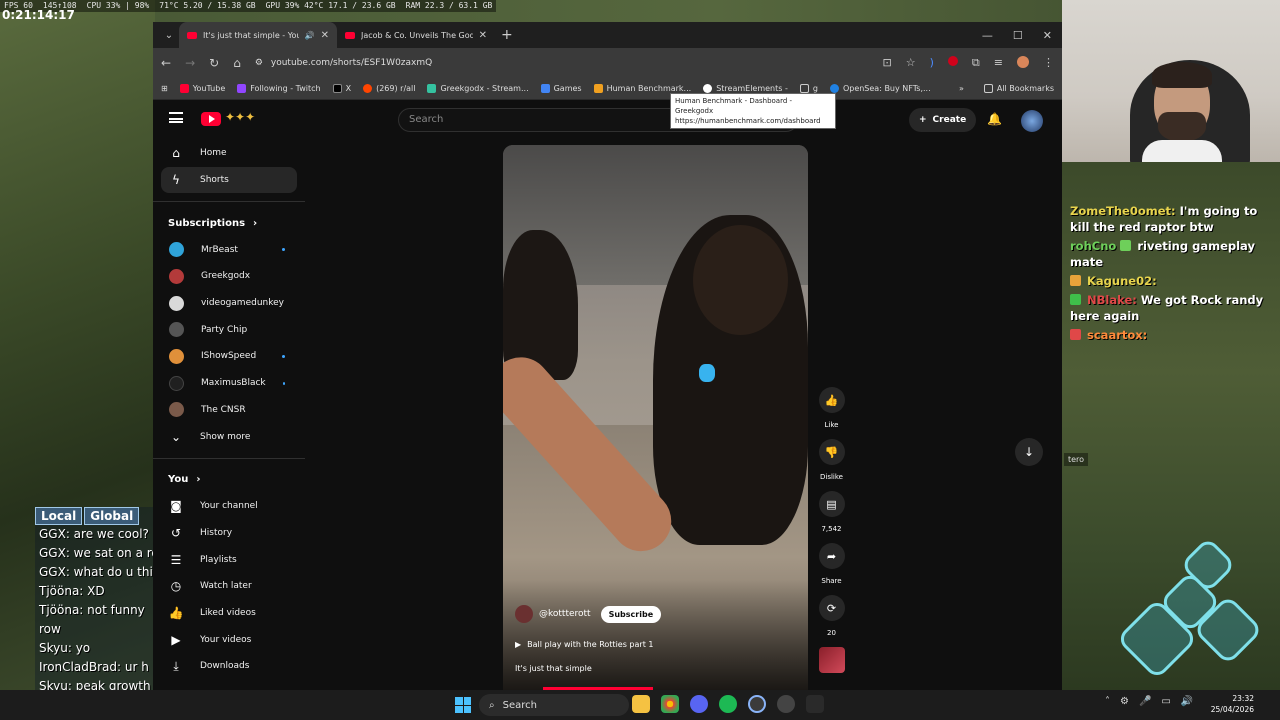 The height and width of the screenshot is (720, 1280). I want to click on bookmark-twitch: Following - Twitch, so click(279, 88).